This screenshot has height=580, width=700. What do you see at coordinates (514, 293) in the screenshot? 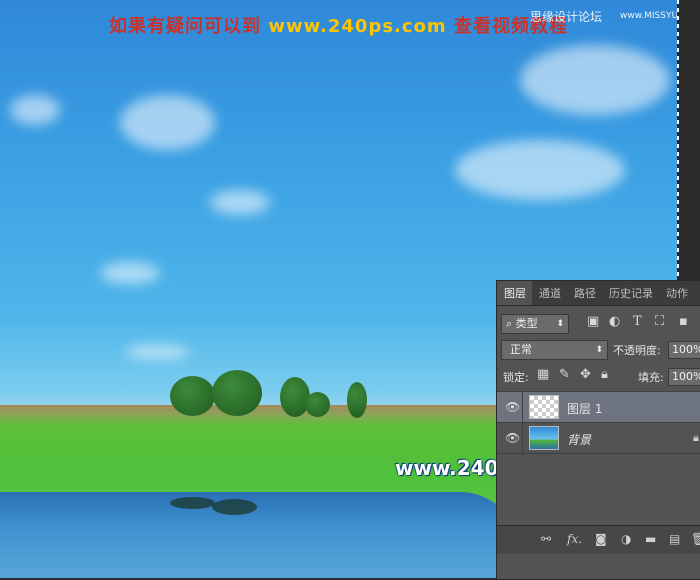
I see `tab-layers: 图层` at bounding box center [514, 293].